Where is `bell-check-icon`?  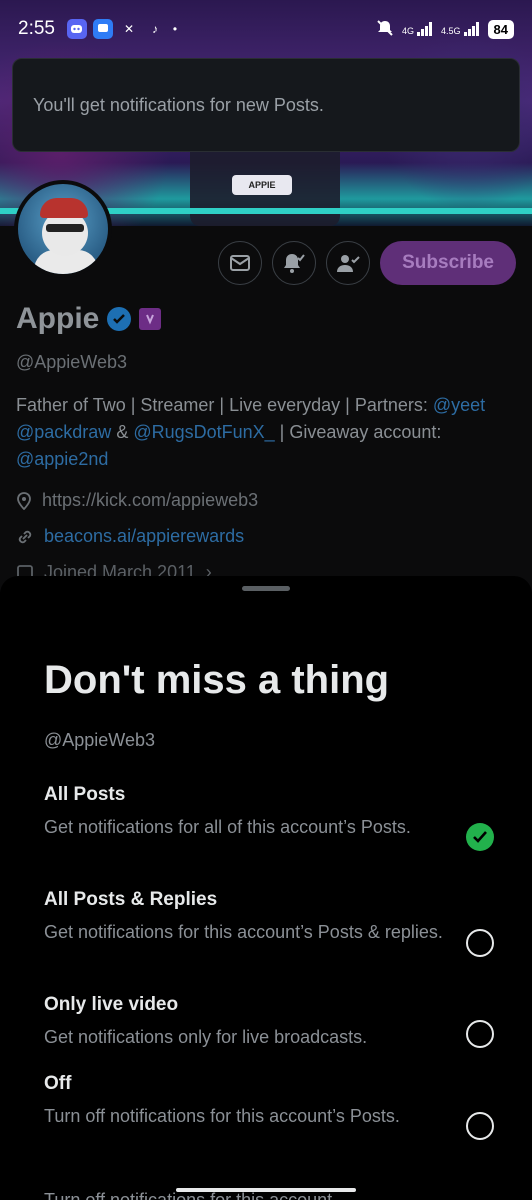 bell-check-icon is located at coordinates (294, 263).